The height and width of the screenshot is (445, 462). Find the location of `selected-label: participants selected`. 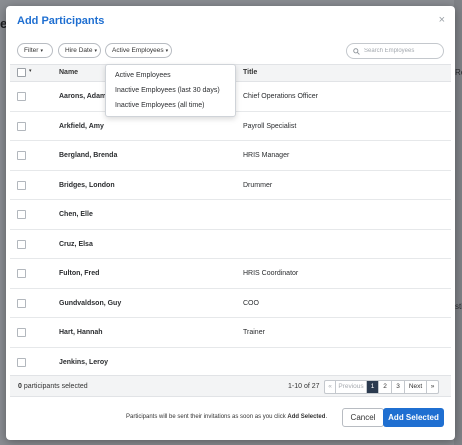

selected-label: participants selected is located at coordinates (55, 386).